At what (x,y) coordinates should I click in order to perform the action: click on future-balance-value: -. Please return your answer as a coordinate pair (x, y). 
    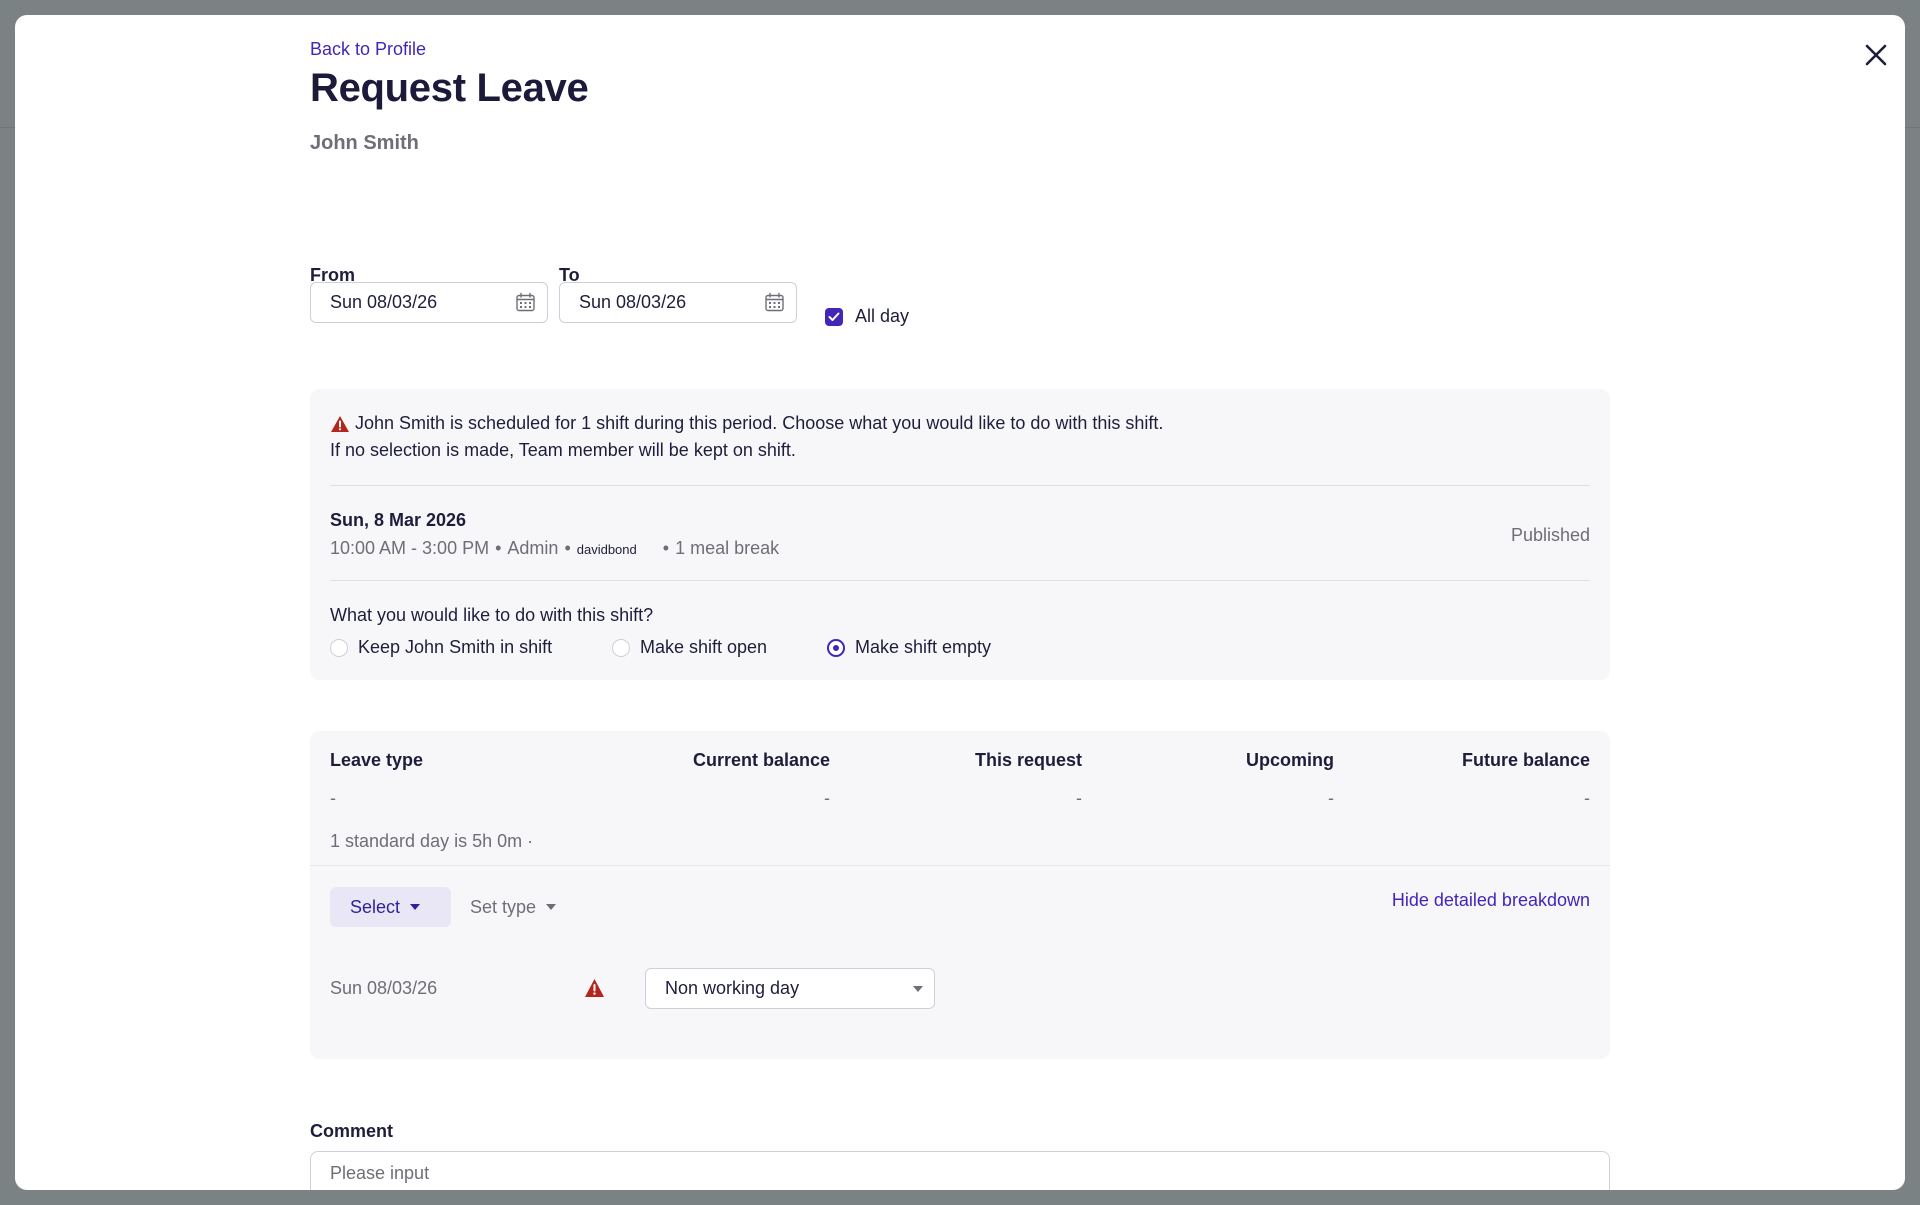
    Looking at the image, I should click on (1587, 798).